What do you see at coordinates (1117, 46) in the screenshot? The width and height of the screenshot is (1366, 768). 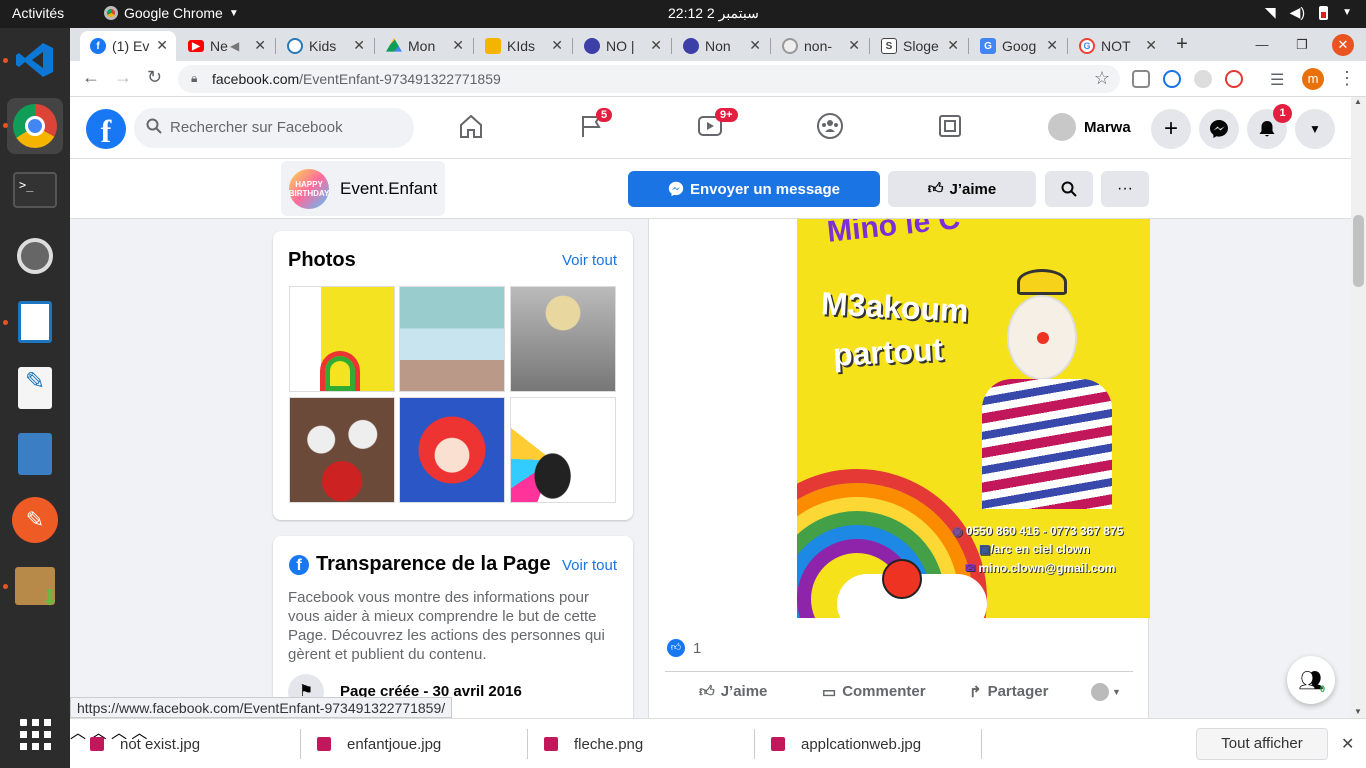 I see `tab-not: G NOT ✕` at bounding box center [1117, 46].